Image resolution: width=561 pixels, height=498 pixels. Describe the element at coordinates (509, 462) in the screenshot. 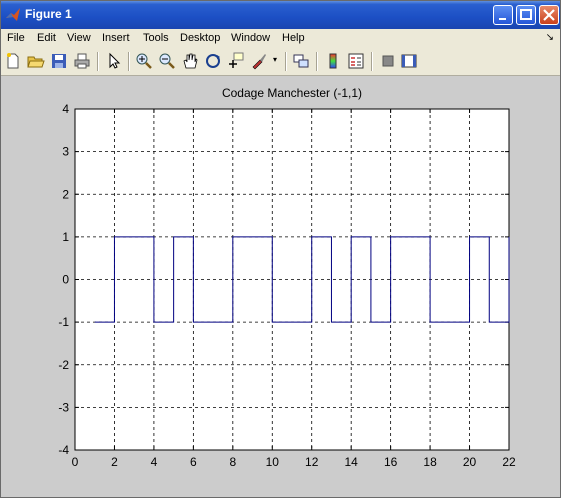

I see `x-tick-label: 22` at that location.